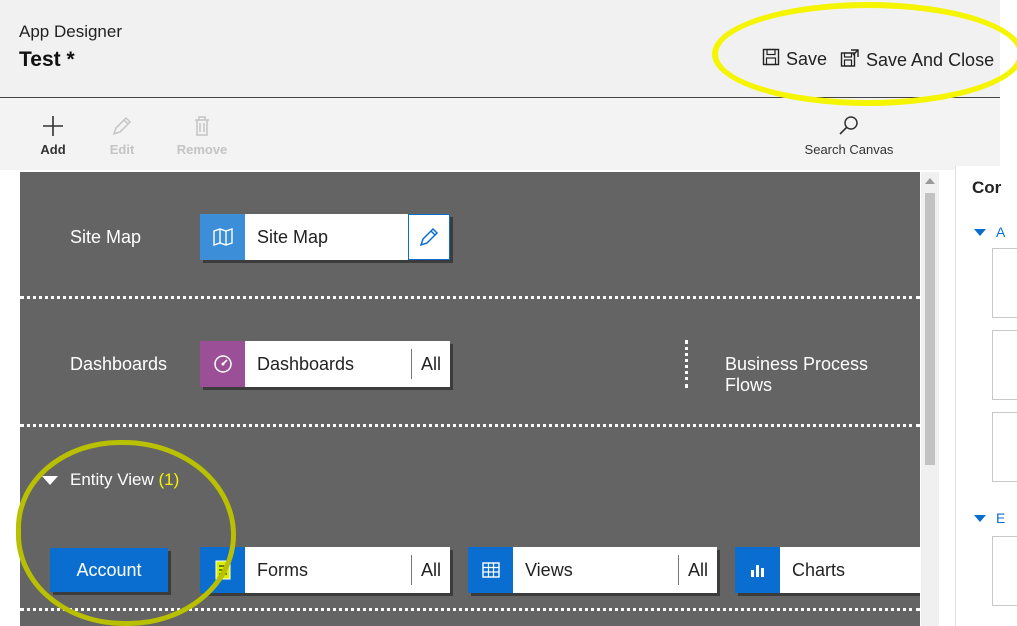  What do you see at coordinates (282, 569) in the screenshot?
I see `forms-tile-label: Forms` at bounding box center [282, 569].